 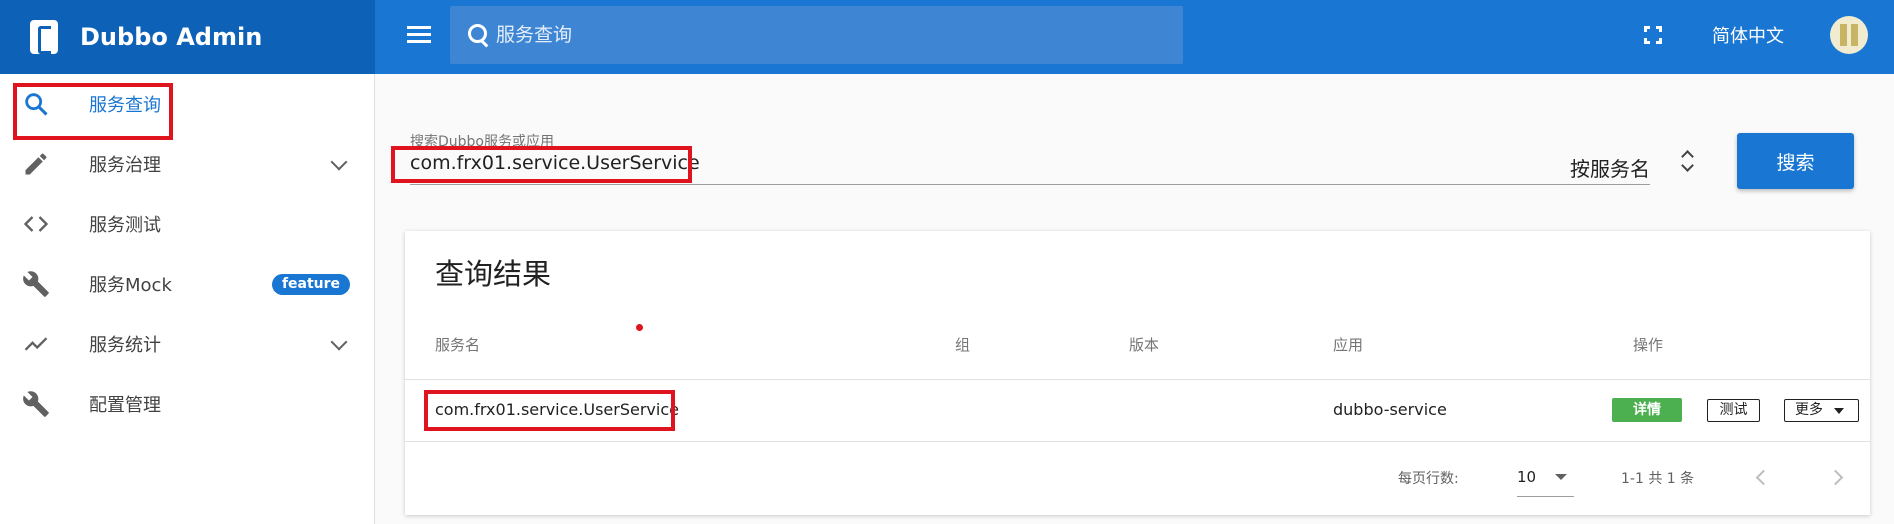 I want to click on rows-per-page-select: 10, so click(x=1544, y=477).